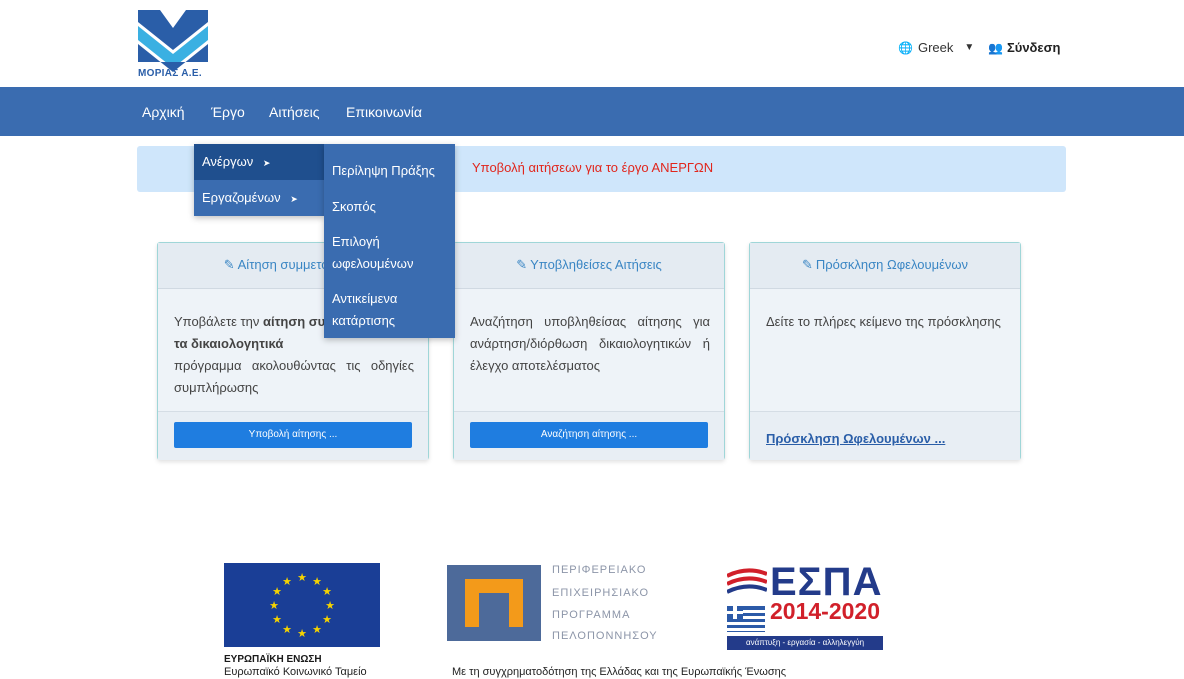 The width and height of the screenshot is (1184, 679). I want to click on espa-years: 2014-2020, so click(825, 611).